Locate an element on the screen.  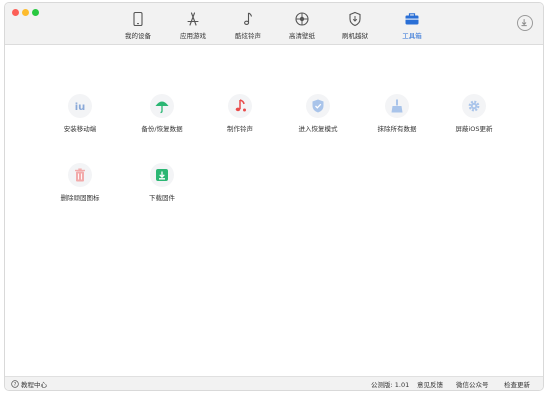
maximize-window-button is located at coordinates (35, 12).